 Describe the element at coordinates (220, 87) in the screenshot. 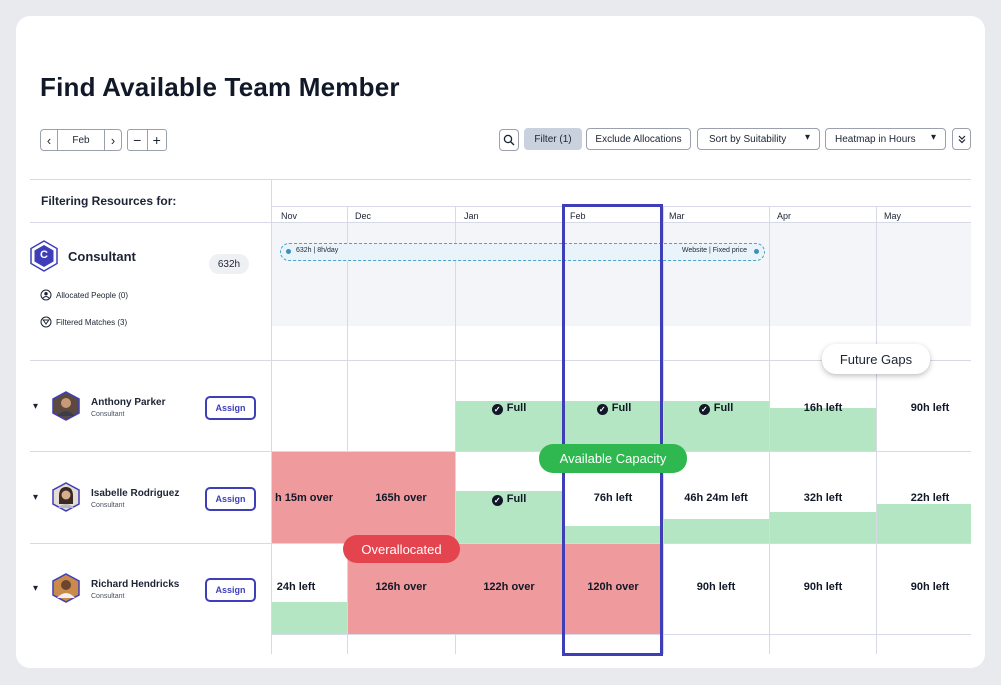

I see `page-title: Find Available Team Member` at that location.